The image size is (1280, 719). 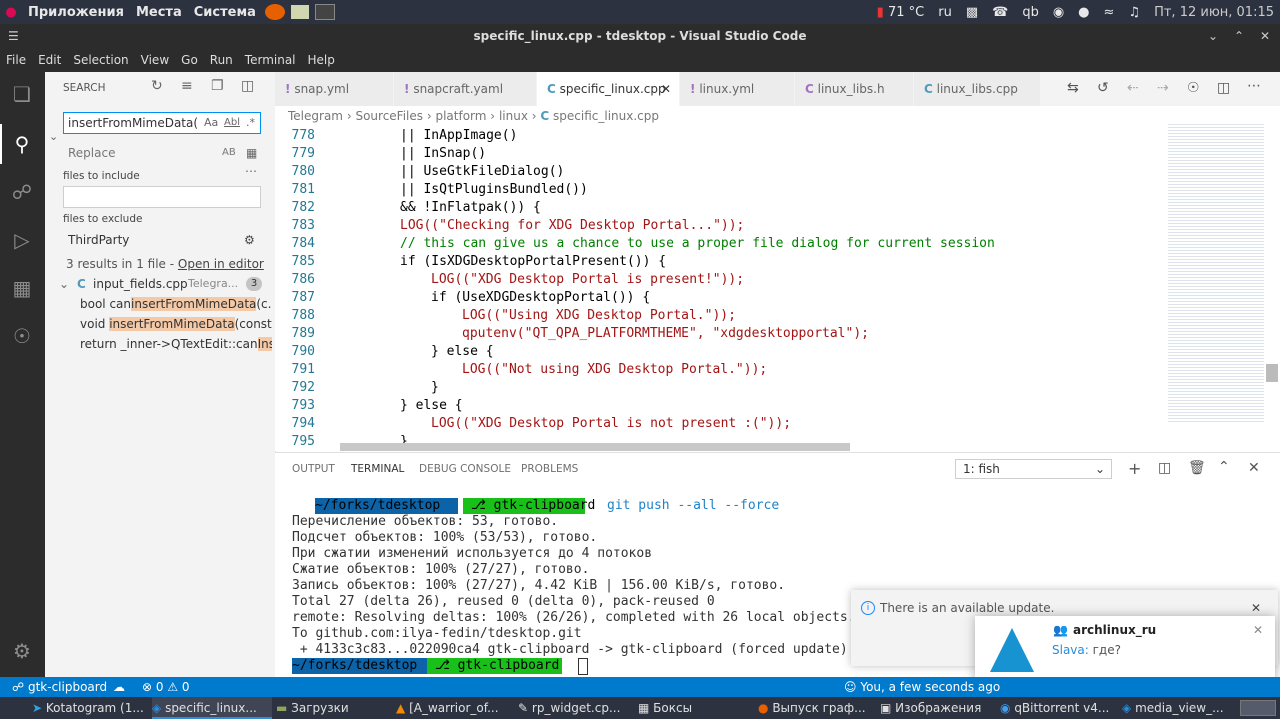 I want to click on files-exclude-input: ThirdParty ⚙, so click(x=162, y=240).